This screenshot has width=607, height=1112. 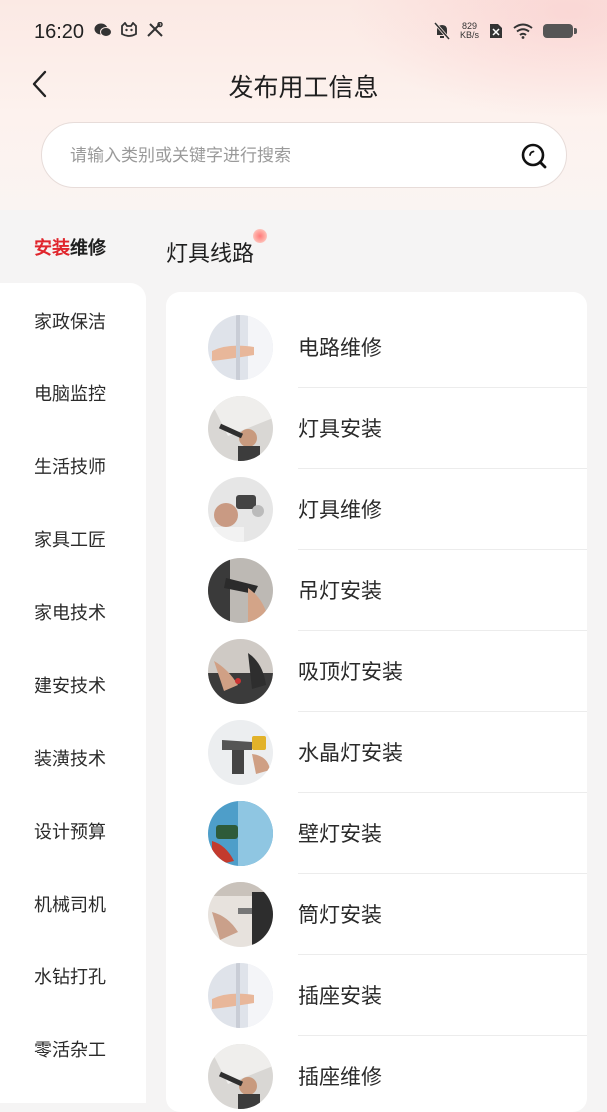 What do you see at coordinates (70, 904) in the screenshot?
I see `sidebar-item: 机械司机` at bounding box center [70, 904].